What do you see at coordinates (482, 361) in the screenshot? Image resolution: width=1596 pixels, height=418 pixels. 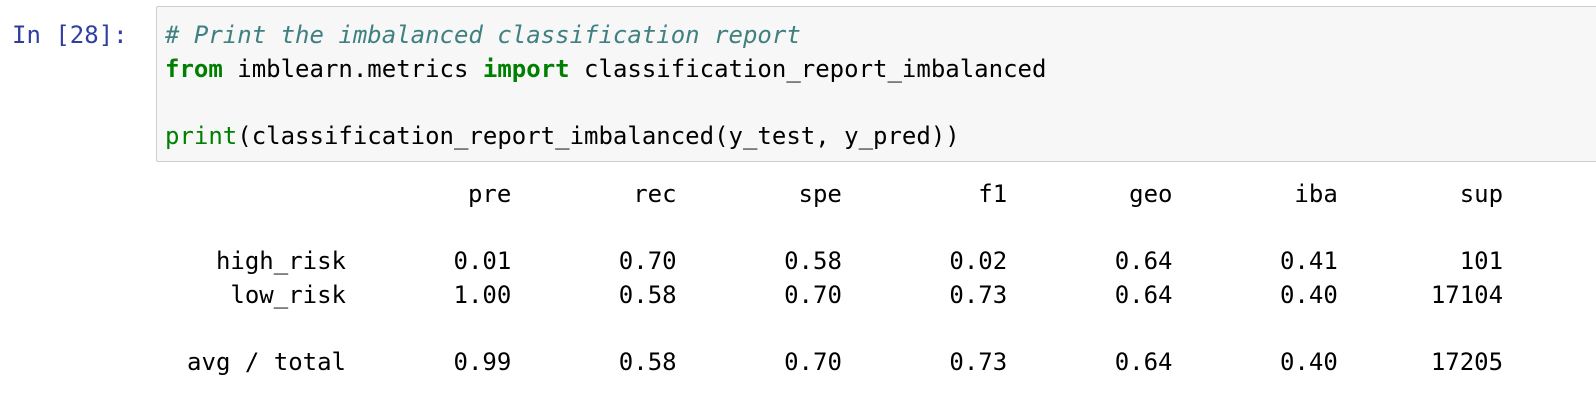 I see `cell-pre: 0.99` at bounding box center [482, 361].